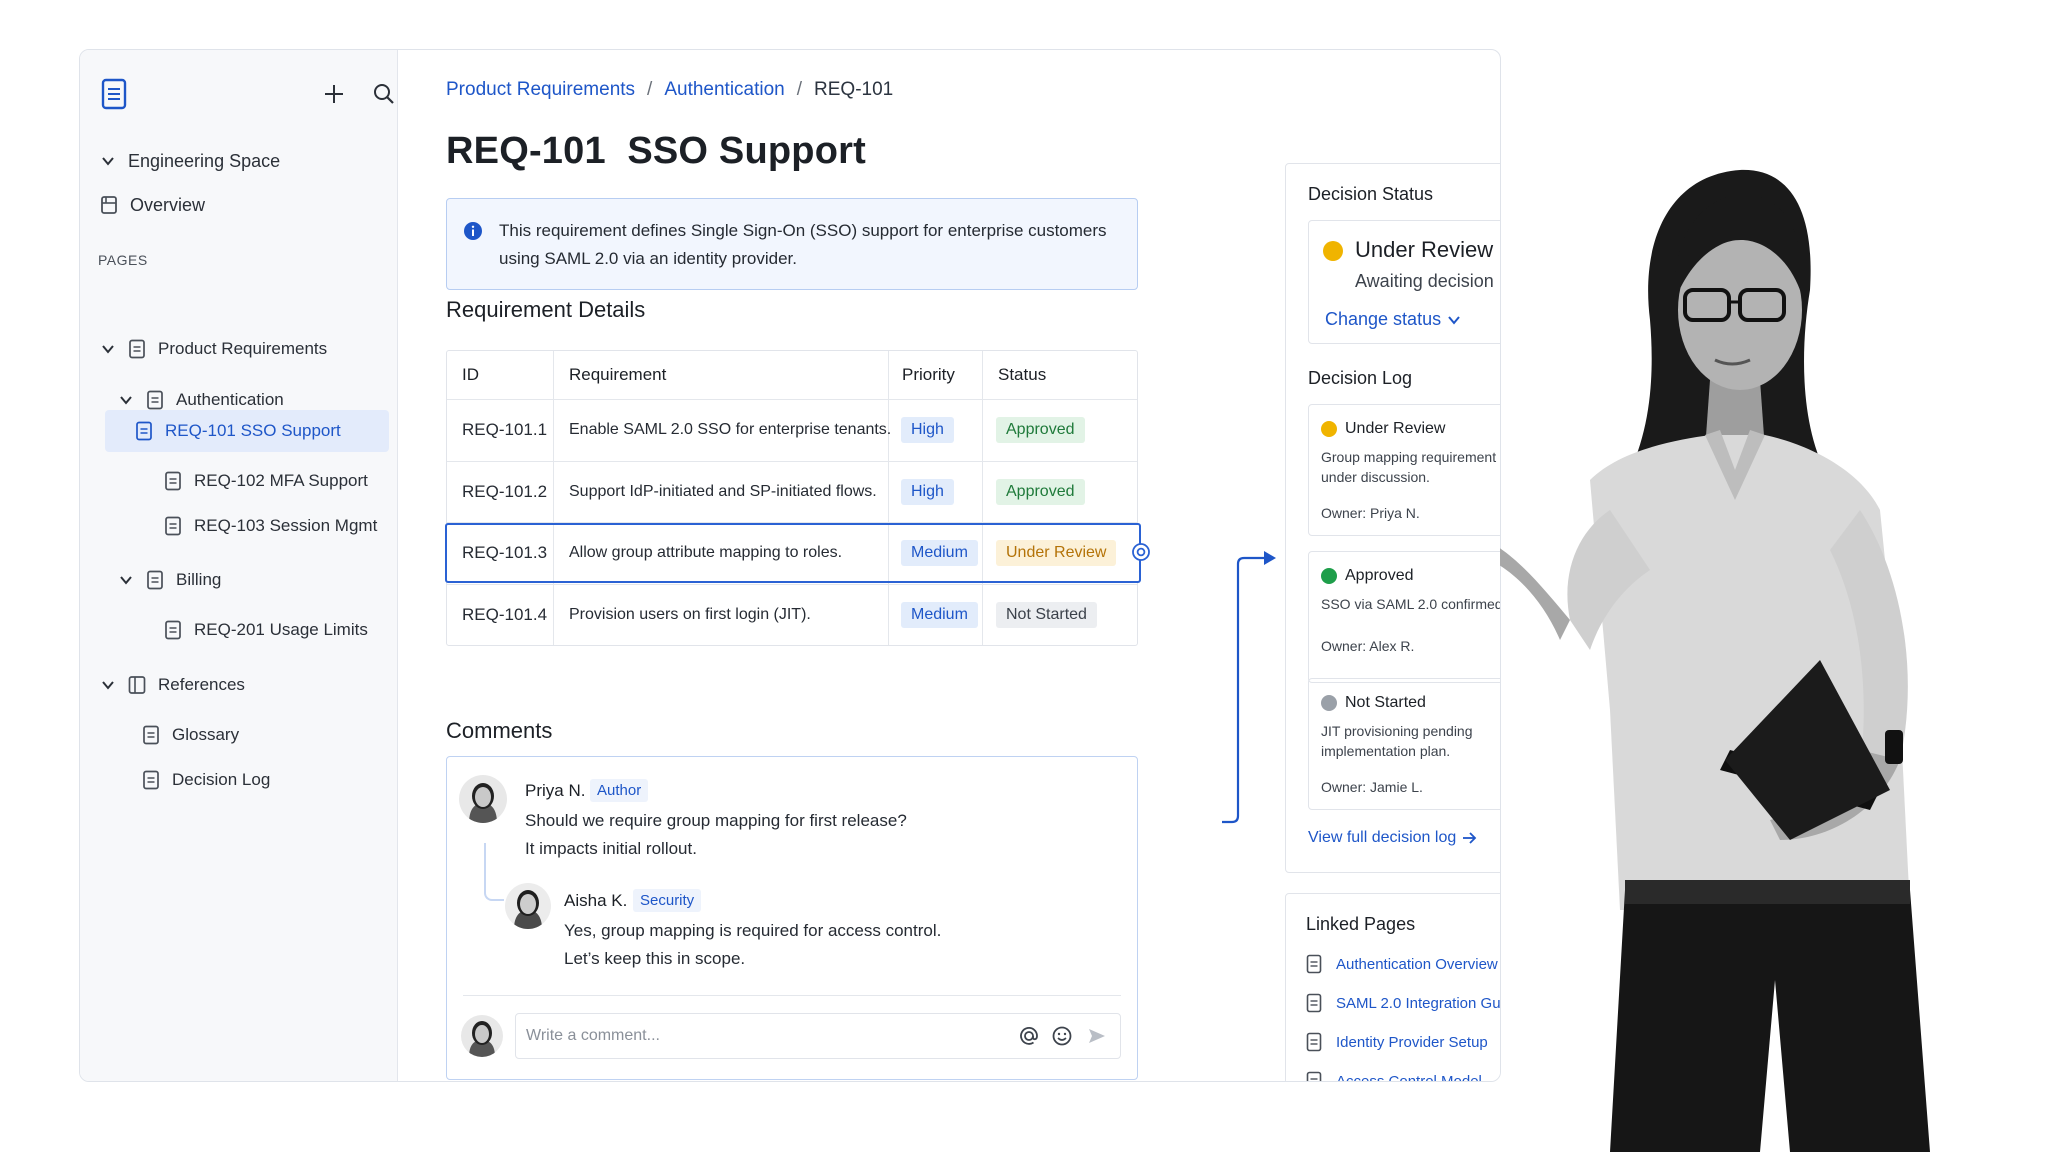  I want to click on linked-page-link: Access Control Model, so click(1394, 1076).